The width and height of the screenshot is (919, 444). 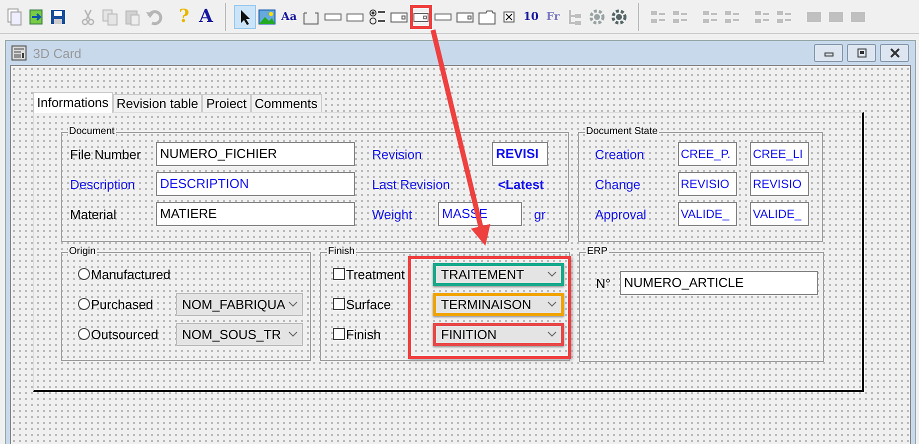 What do you see at coordinates (618, 184) in the screenshot?
I see `field-label: Change` at bounding box center [618, 184].